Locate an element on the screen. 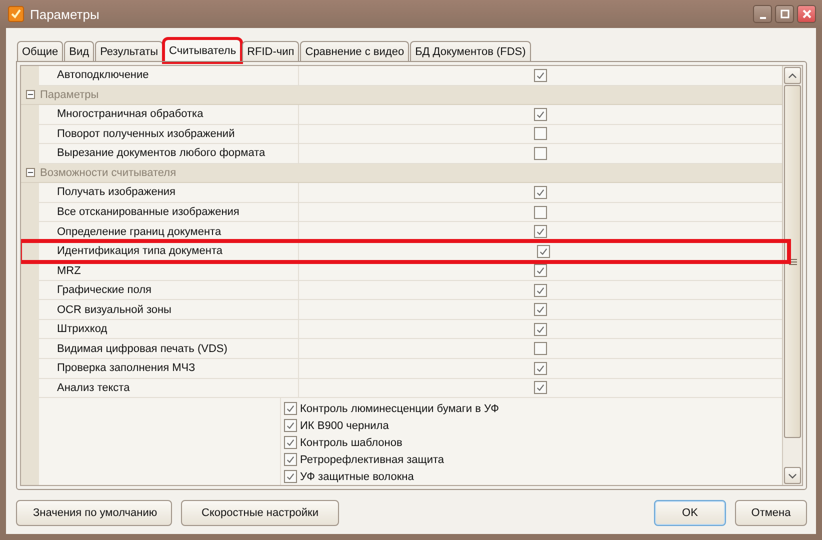 This screenshot has width=822, height=540. caret-down-icon is located at coordinates (792, 475).